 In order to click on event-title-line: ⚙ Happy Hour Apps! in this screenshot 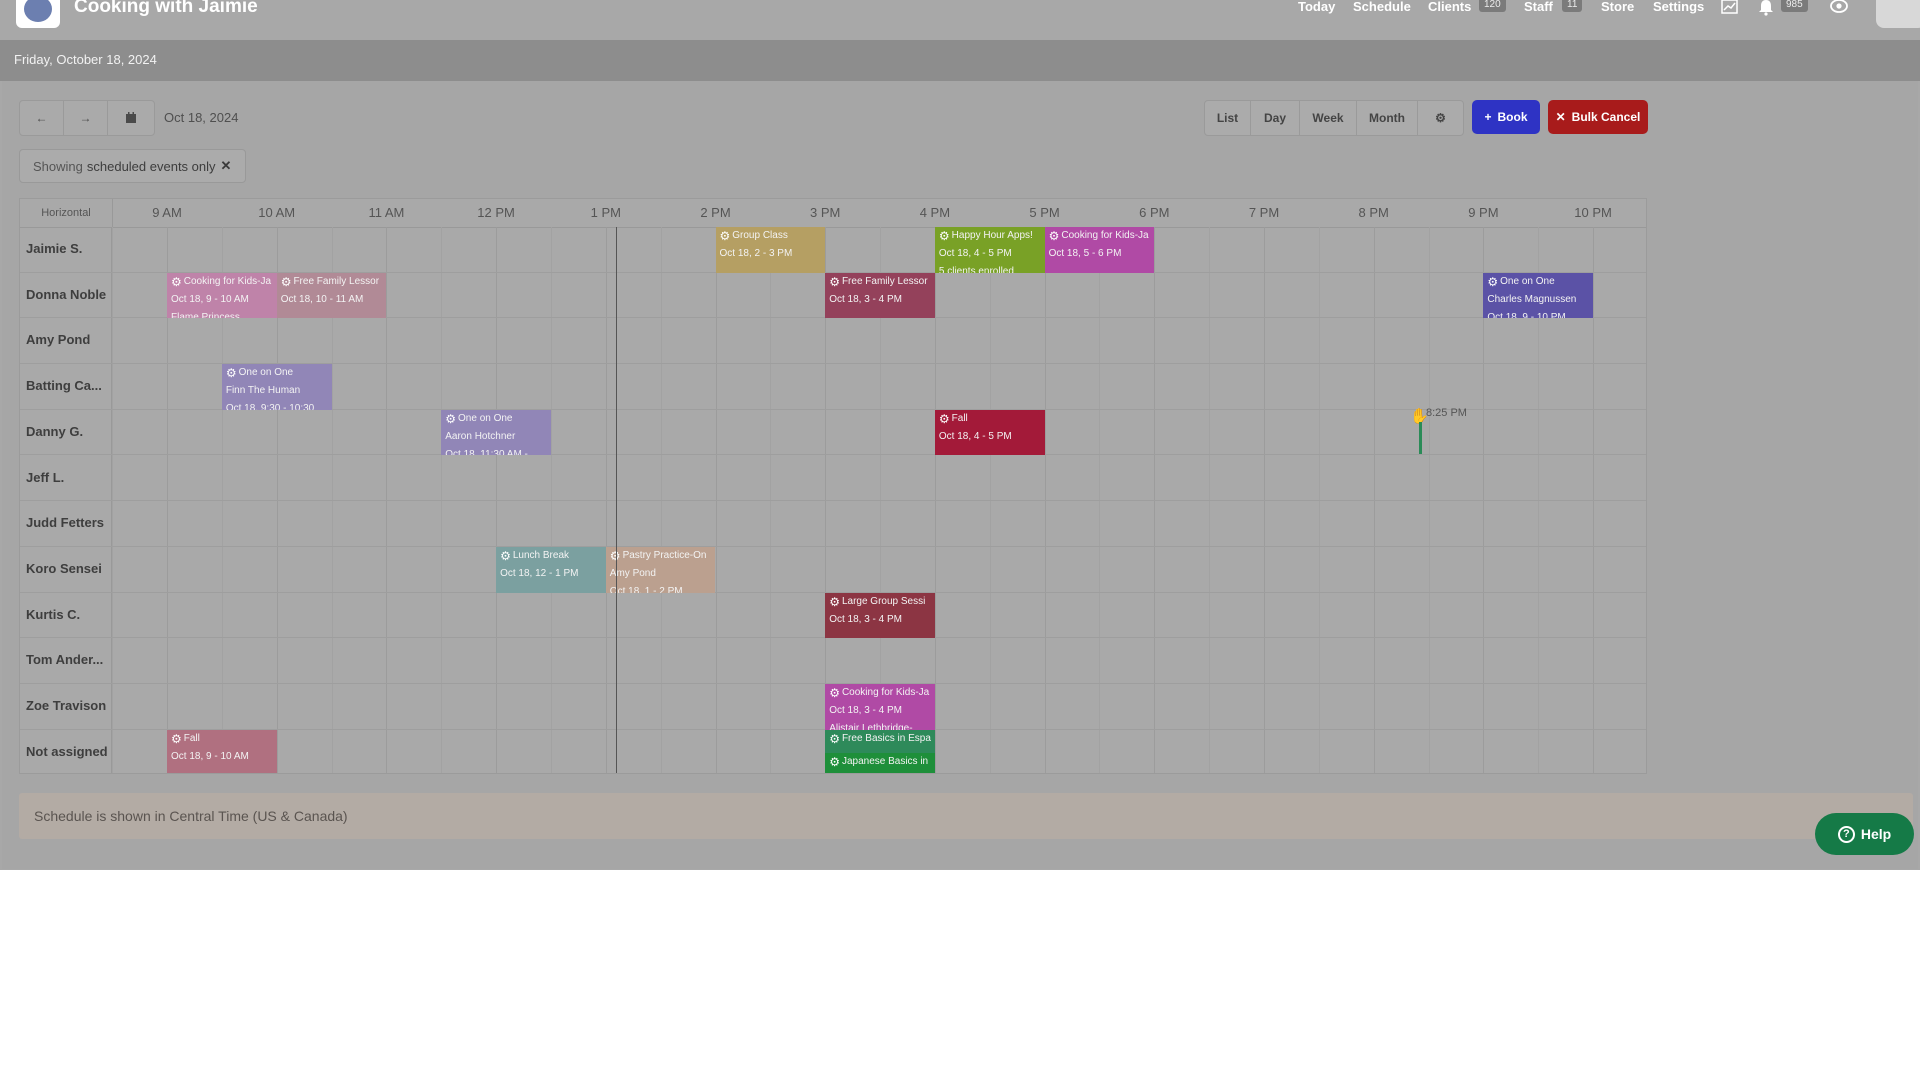, I will do `click(992, 236)`.